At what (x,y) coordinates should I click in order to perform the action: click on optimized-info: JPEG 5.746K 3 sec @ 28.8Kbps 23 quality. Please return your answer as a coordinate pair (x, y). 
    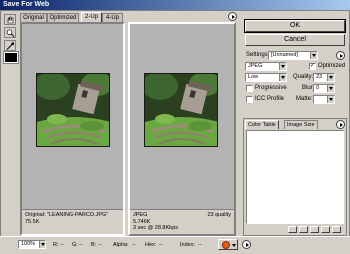
    Looking at the image, I should click on (182, 221).